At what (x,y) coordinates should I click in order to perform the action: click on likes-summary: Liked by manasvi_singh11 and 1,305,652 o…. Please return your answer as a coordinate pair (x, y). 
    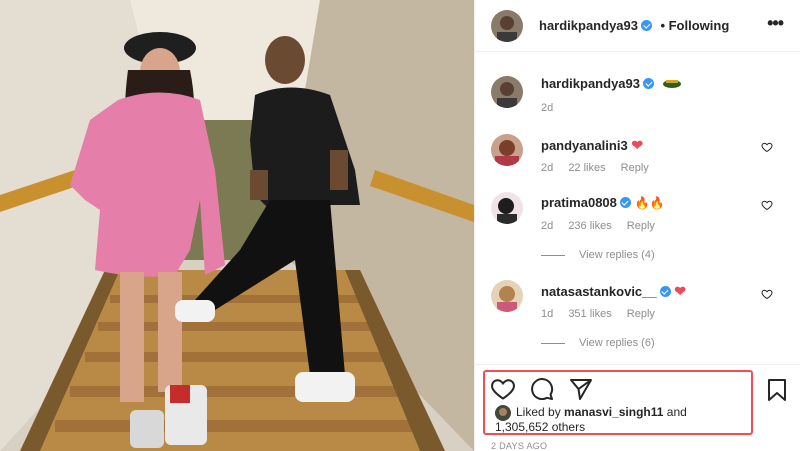
    Looking at the image, I should click on (591, 420).